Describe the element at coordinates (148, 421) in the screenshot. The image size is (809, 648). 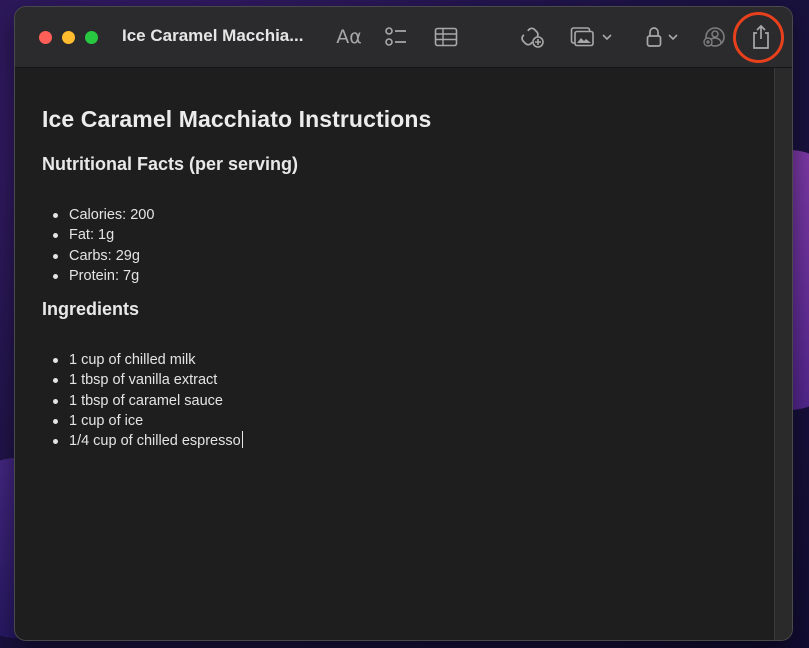
I see `list-item: 1 cup of ice` at that location.